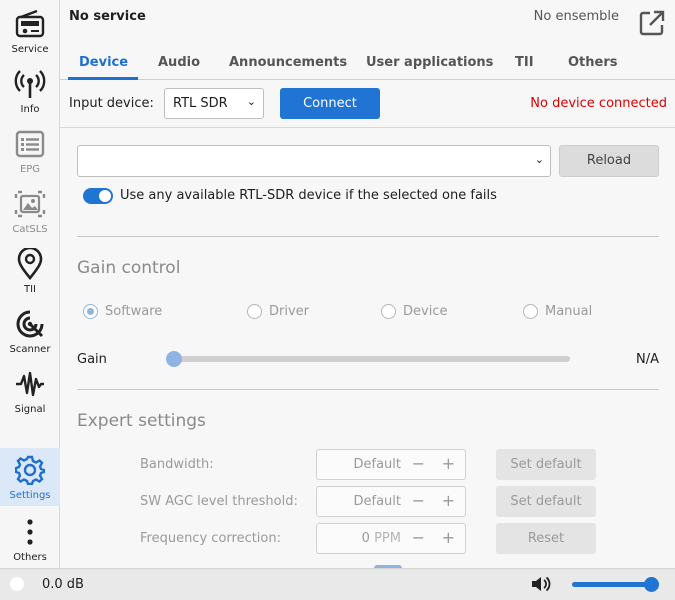 The image size is (675, 600). Describe the element at coordinates (107, 16) in the screenshot. I see `service-name: No service` at that location.